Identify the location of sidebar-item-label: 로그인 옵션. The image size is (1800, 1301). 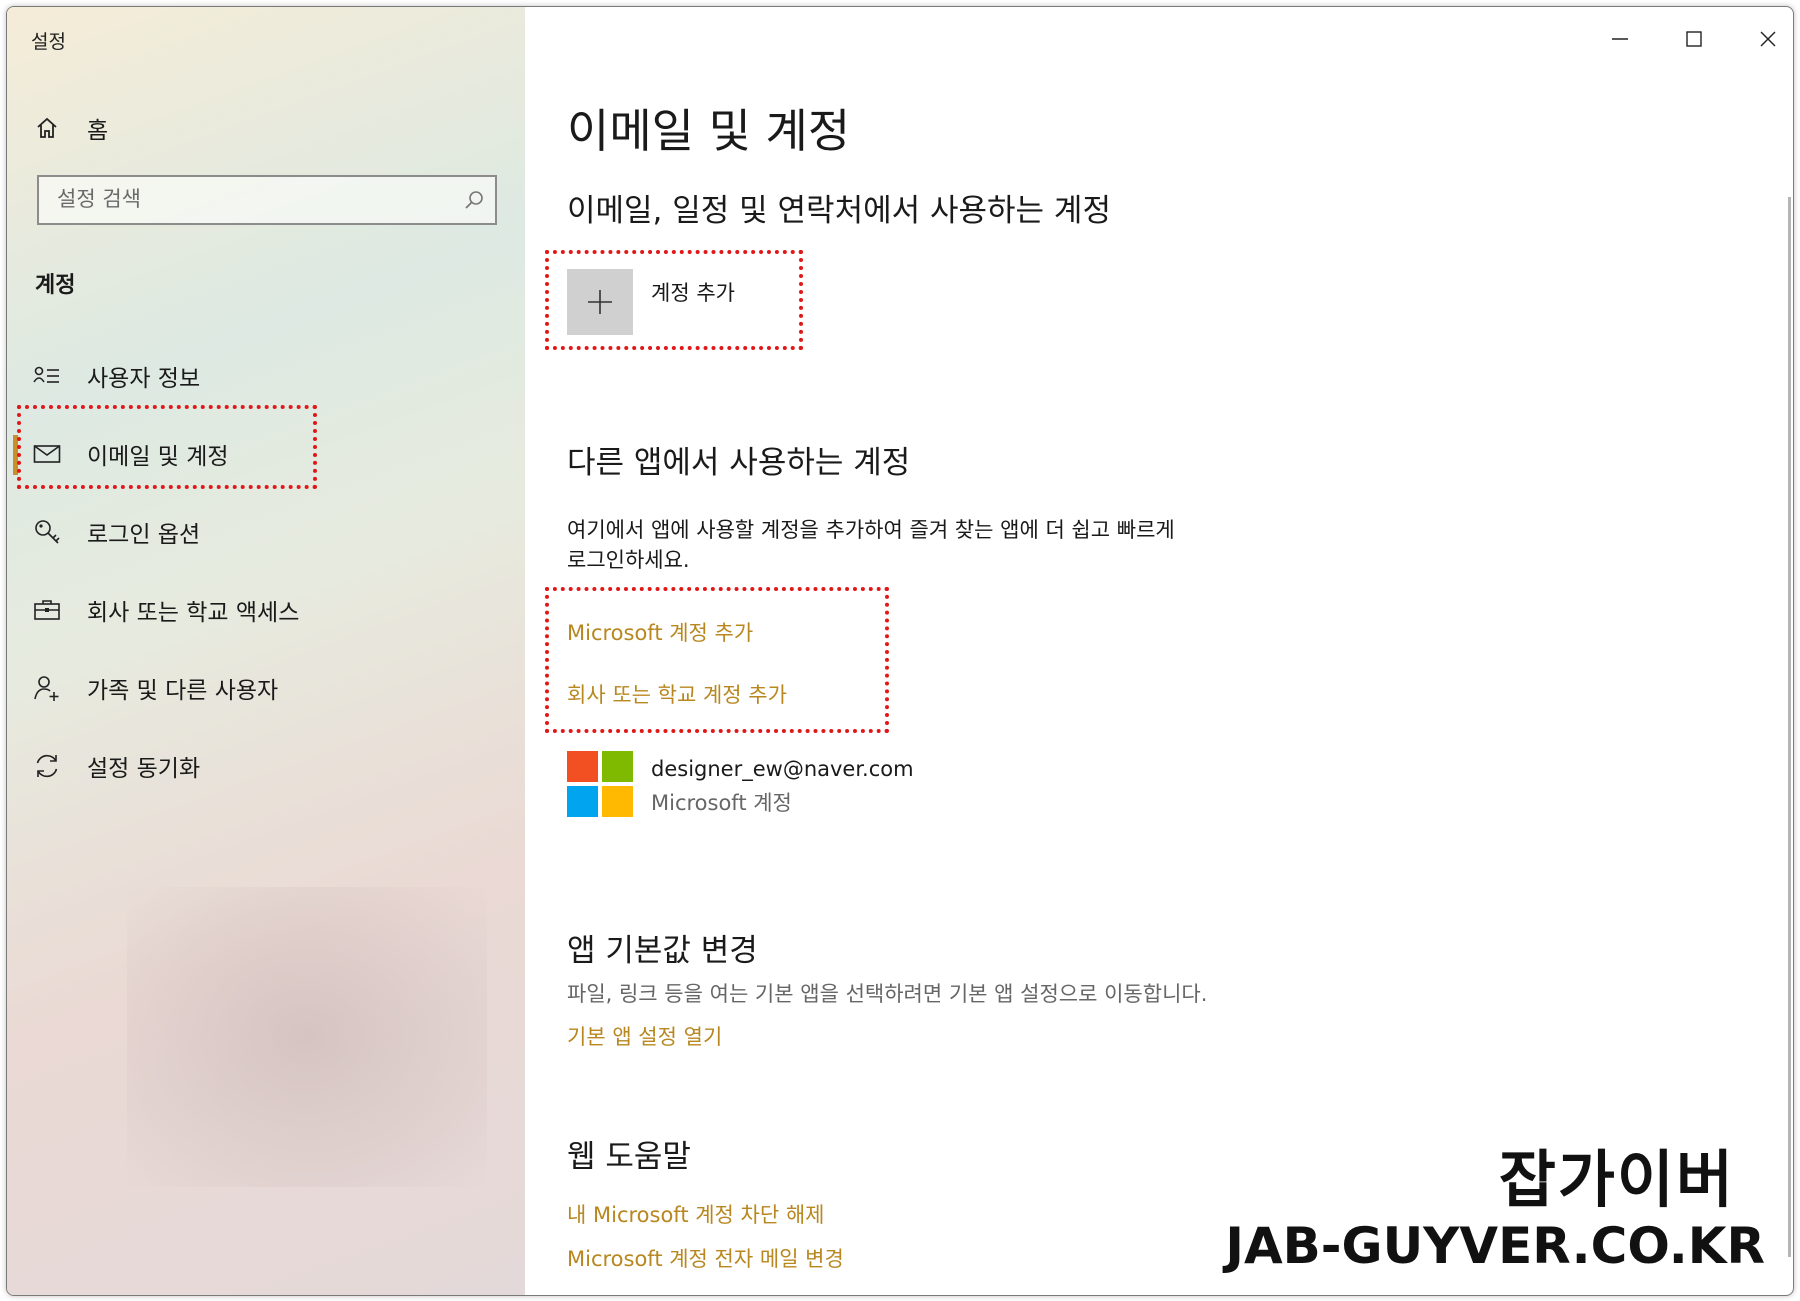
(144, 535).